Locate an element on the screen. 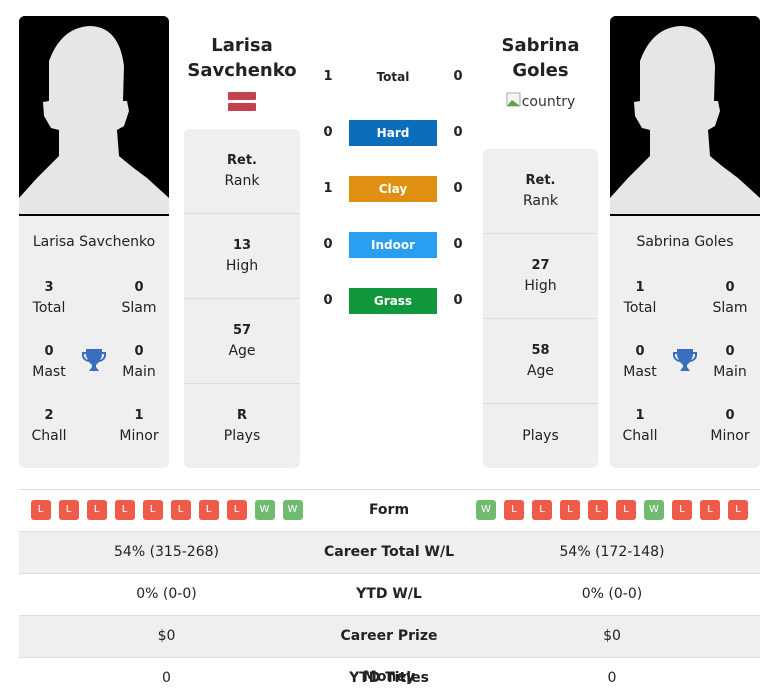  surface-clay-button: Clay is located at coordinates (393, 189).